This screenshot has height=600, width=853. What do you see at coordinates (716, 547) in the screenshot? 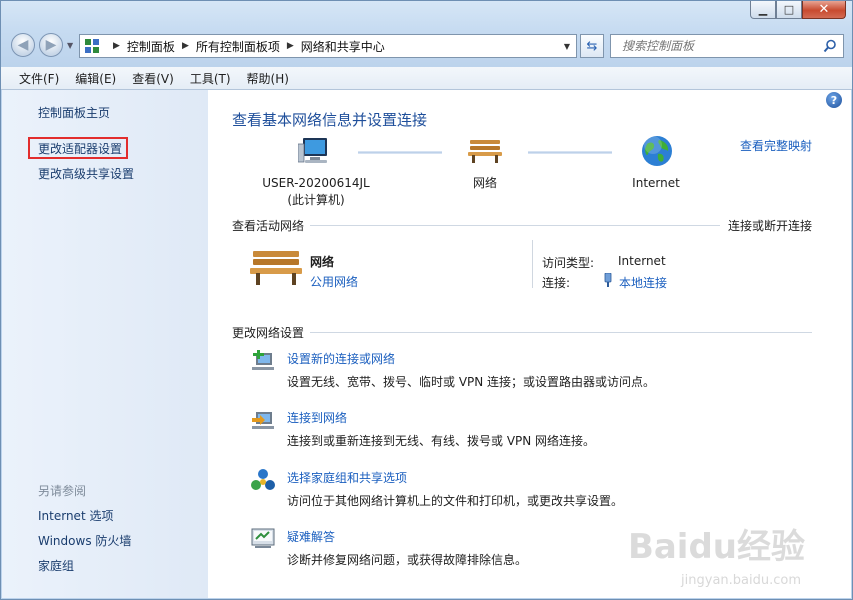
I see `watermark-logo: Baidu经验` at bounding box center [716, 547].